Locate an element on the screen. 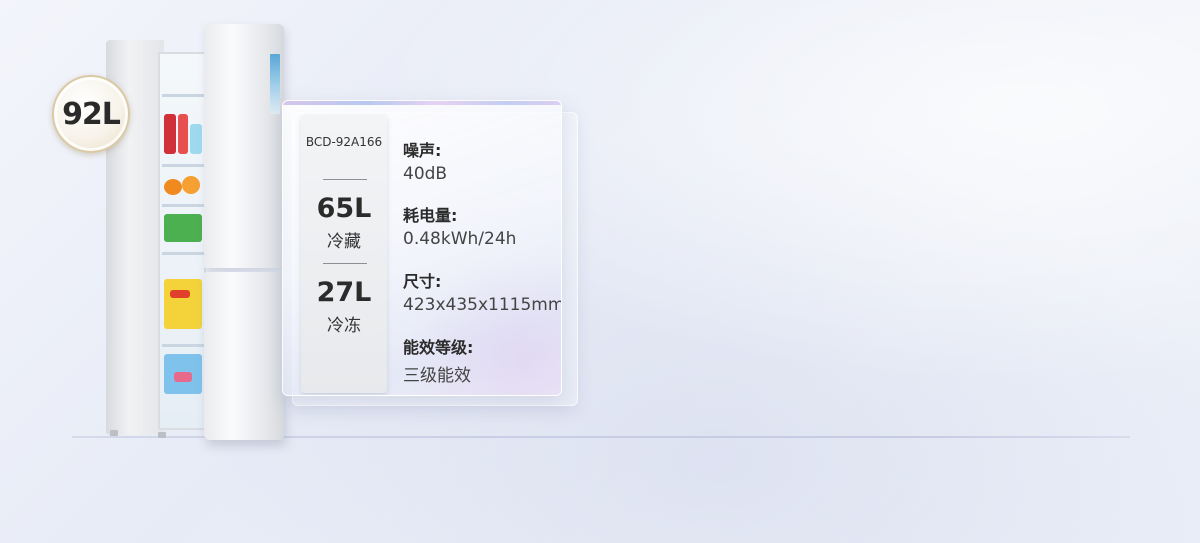 This screenshot has height=543, width=1200. capacity-badge-text: 92L is located at coordinates (91, 114).